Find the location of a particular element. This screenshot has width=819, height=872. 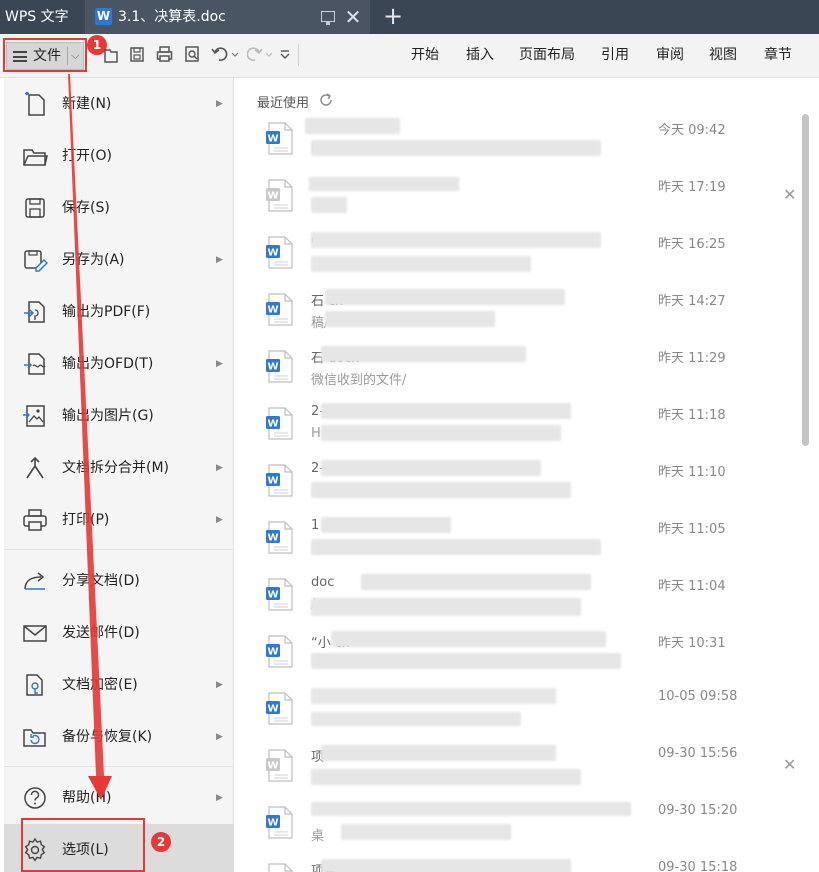

menu-item-help: 帮助(H) ▶ is located at coordinates (119, 798).